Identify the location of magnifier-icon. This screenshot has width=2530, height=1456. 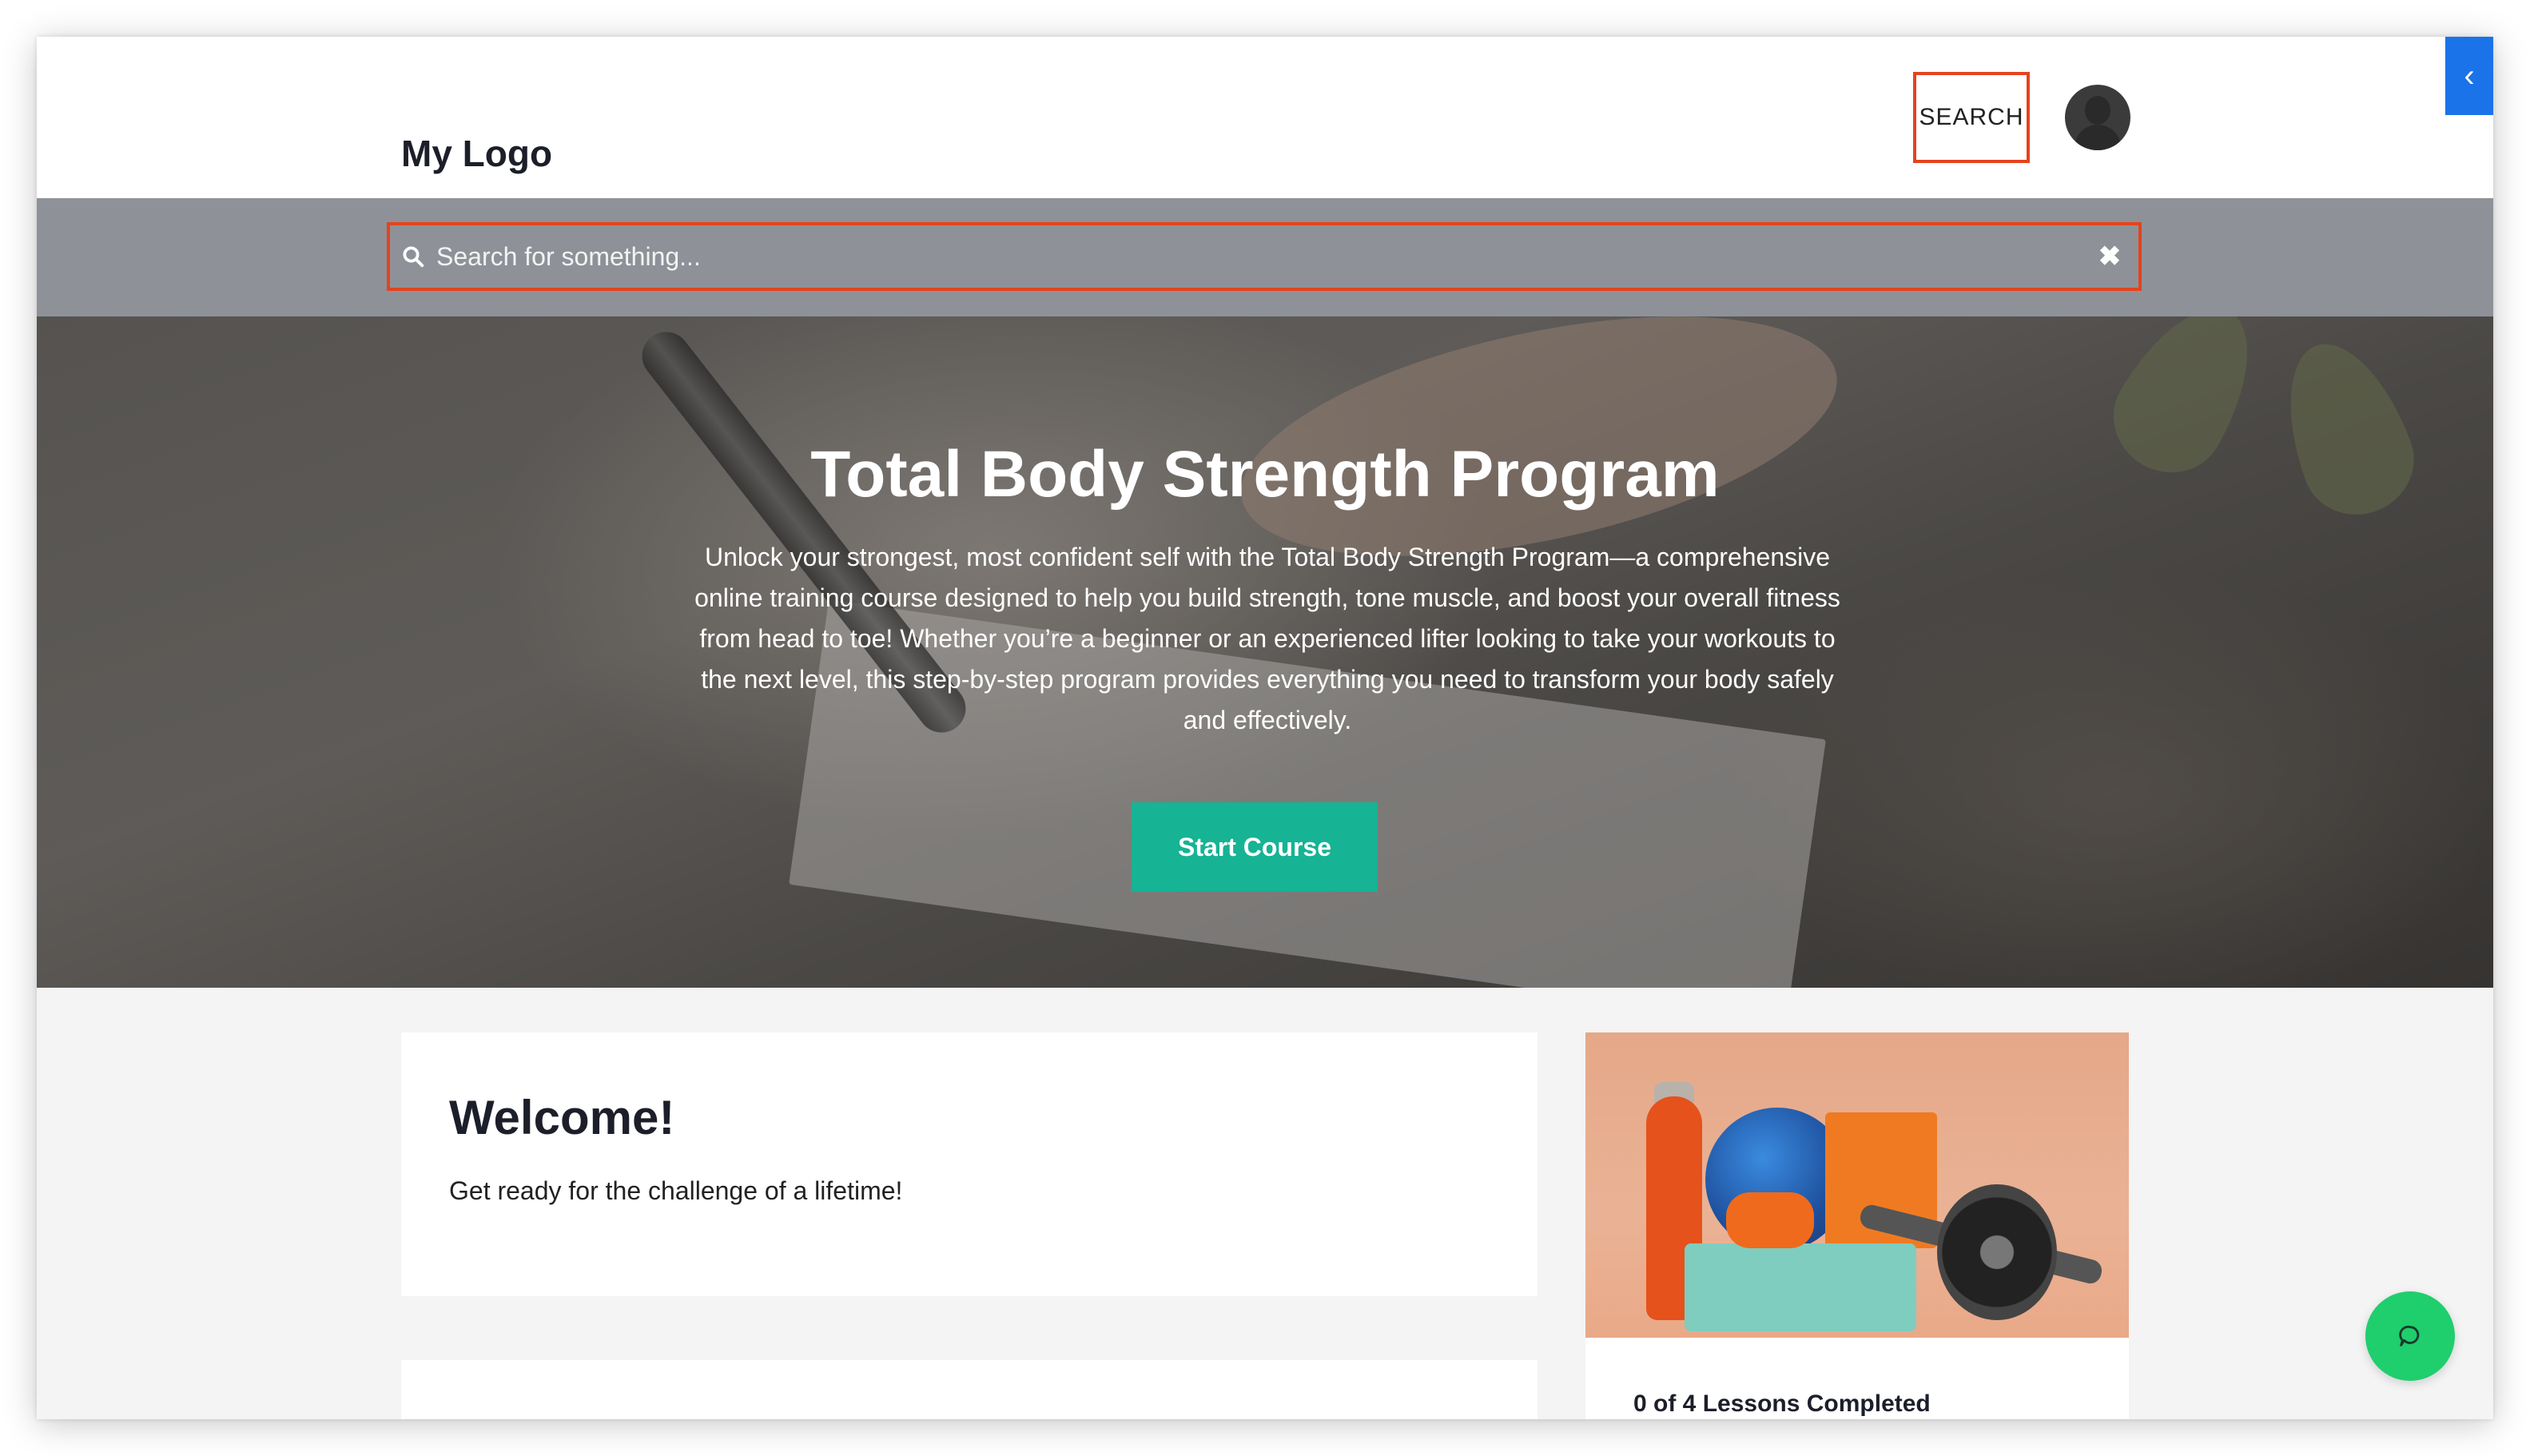
(413, 257).